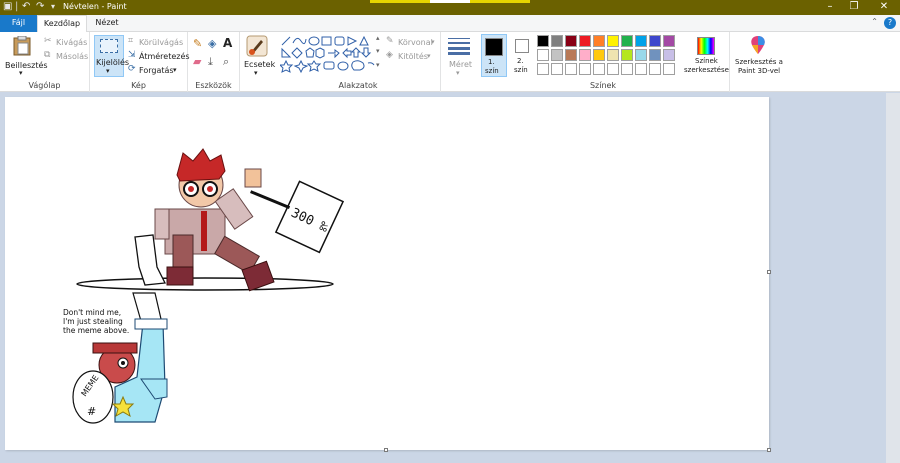 This screenshot has height=463, width=900. What do you see at coordinates (226, 61) in the screenshot?
I see `magnifier-icon: ⌕` at bounding box center [226, 61].